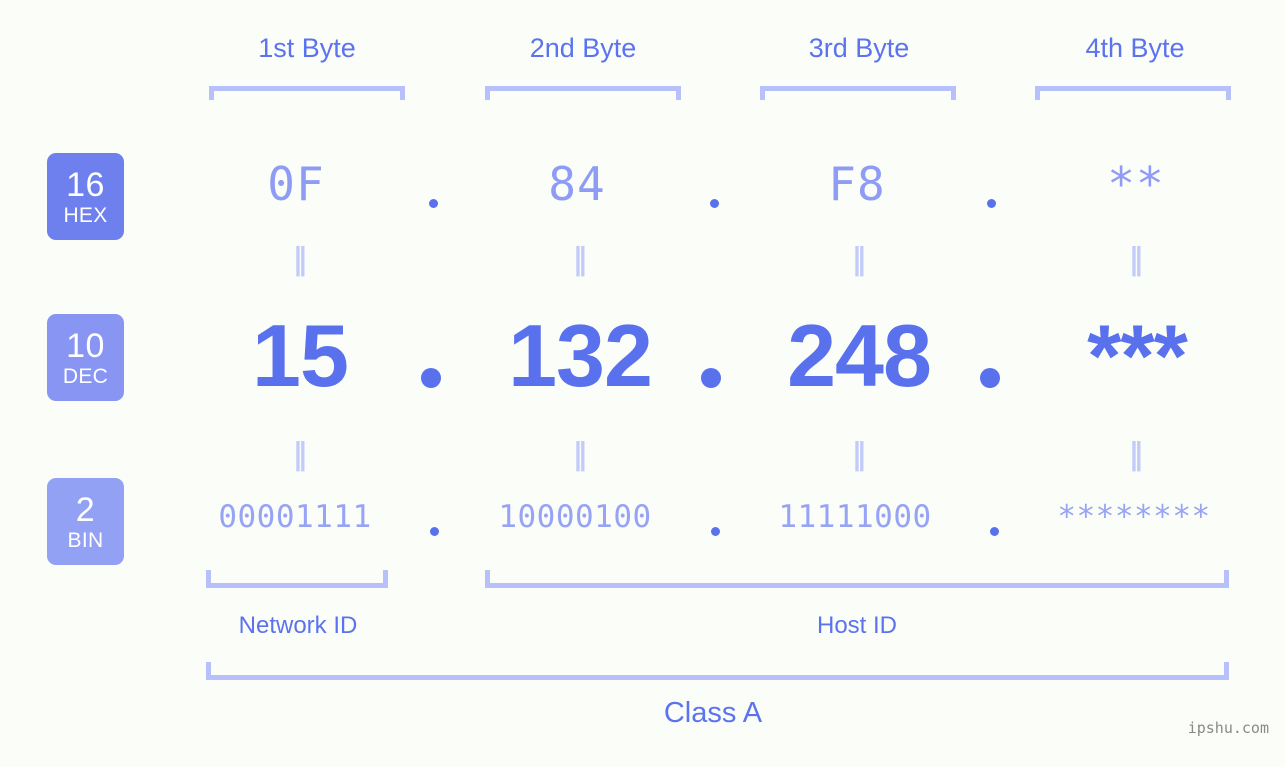 The width and height of the screenshot is (1285, 767). I want to click on base-badge-hex-name: HEX, so click(85, 215).